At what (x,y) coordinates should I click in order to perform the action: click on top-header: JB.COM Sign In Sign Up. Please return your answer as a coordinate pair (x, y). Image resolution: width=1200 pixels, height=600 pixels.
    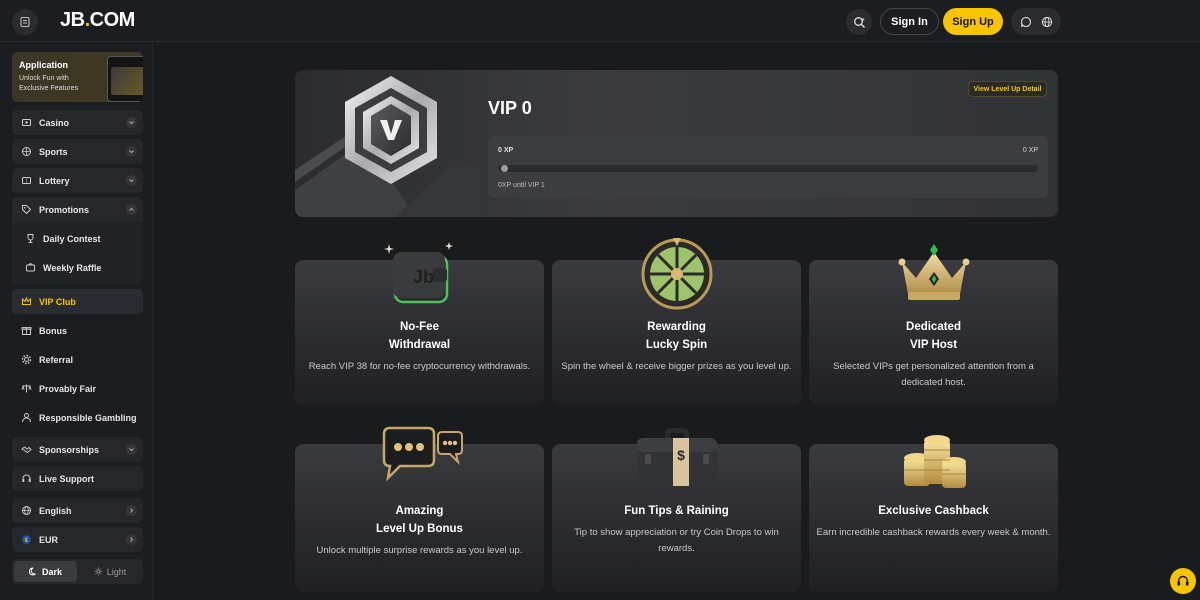
    Looking at the image, I should click on (600, 21).